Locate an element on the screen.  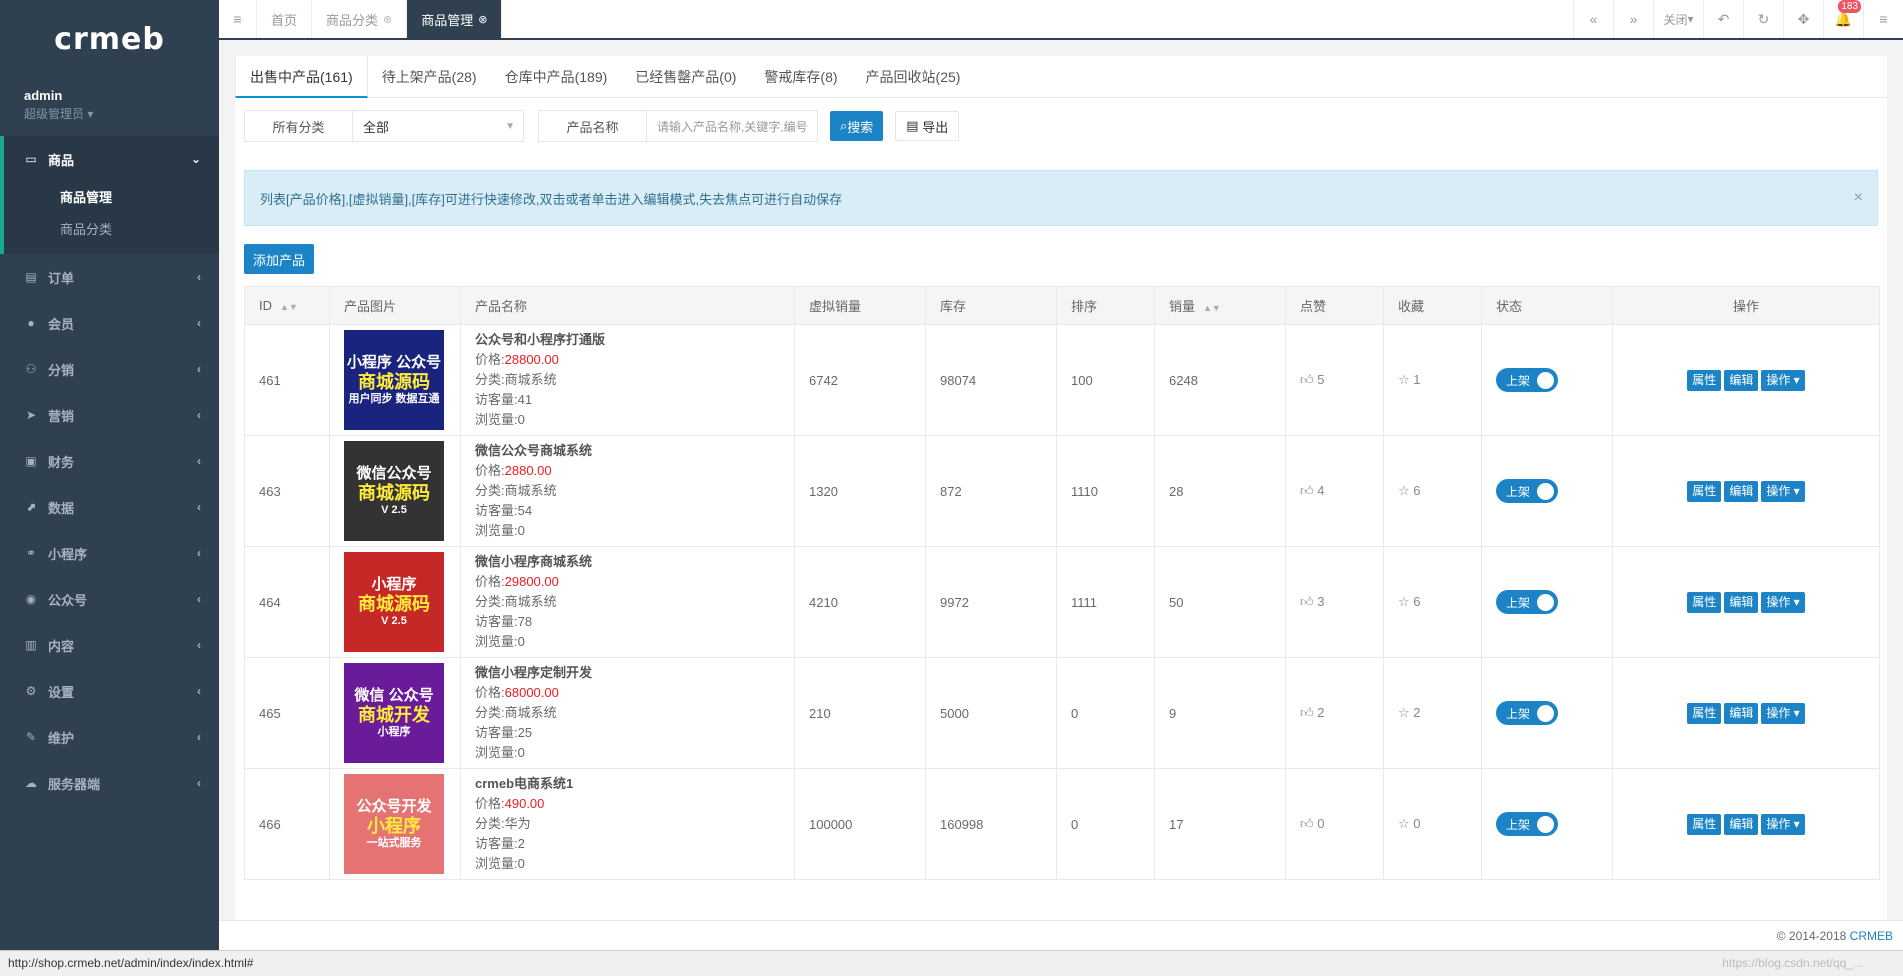
menu-toggle-icon: ≡ is located at coordinates (238, 19).